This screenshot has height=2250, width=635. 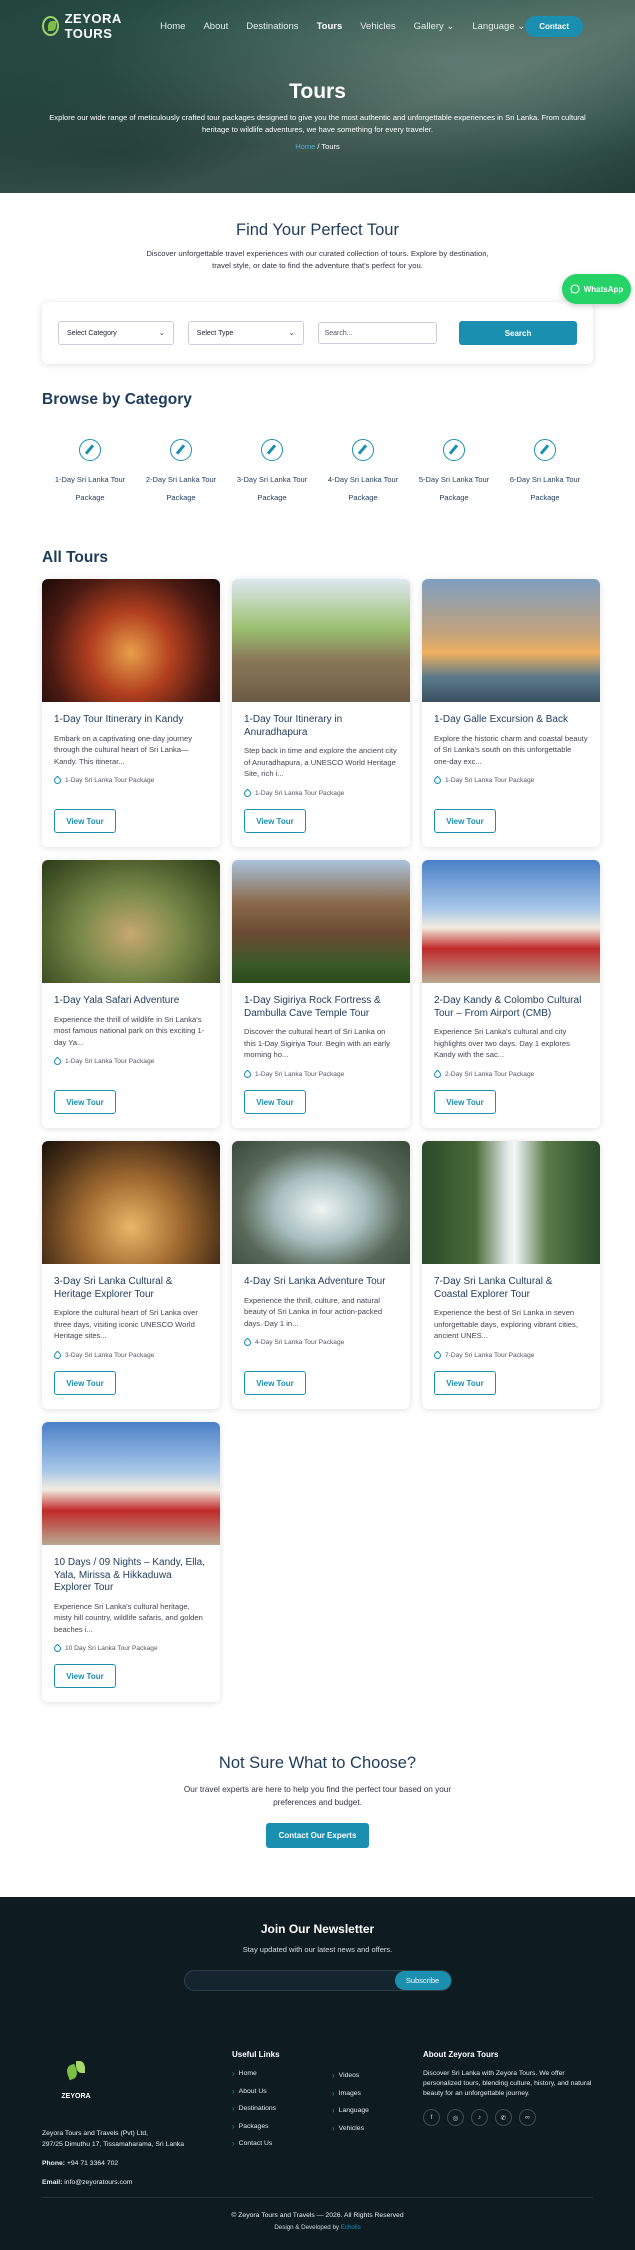 What do you see at coordinates (422, 1980) in the screenshot?
I see `subscribe-button: Subscribe` at bounding box center [422, 1980].